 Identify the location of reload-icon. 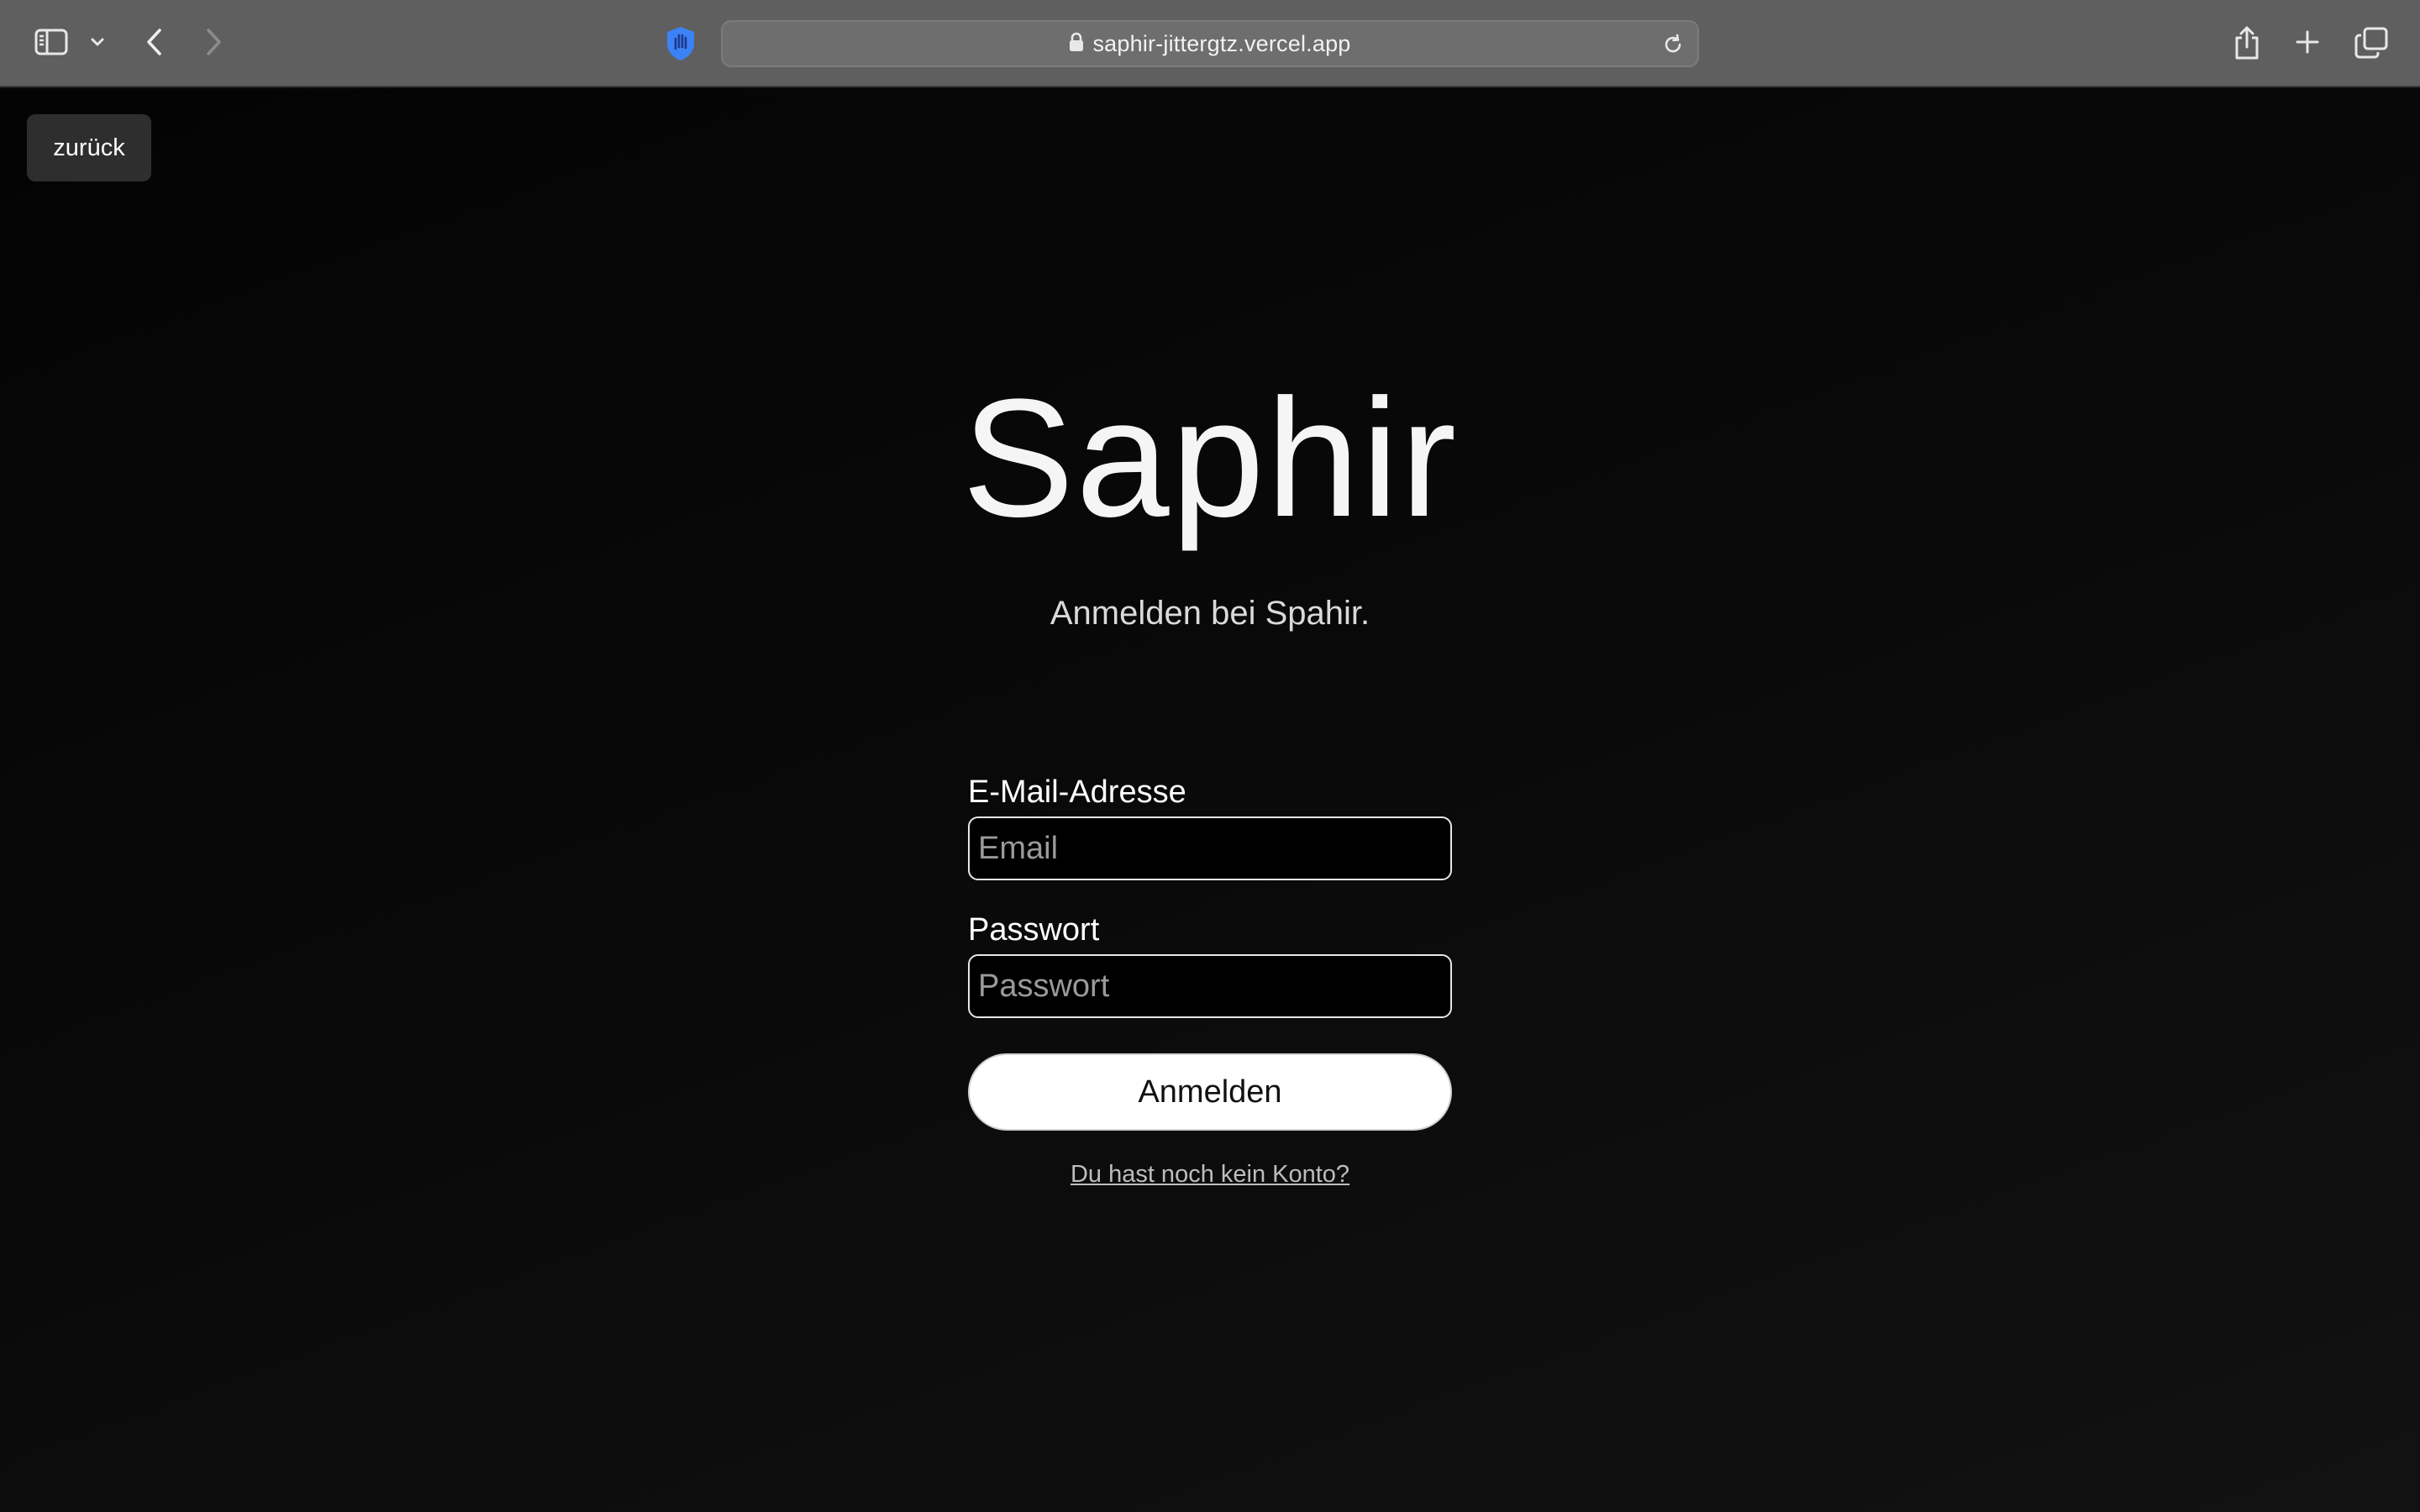
(1673, 44).